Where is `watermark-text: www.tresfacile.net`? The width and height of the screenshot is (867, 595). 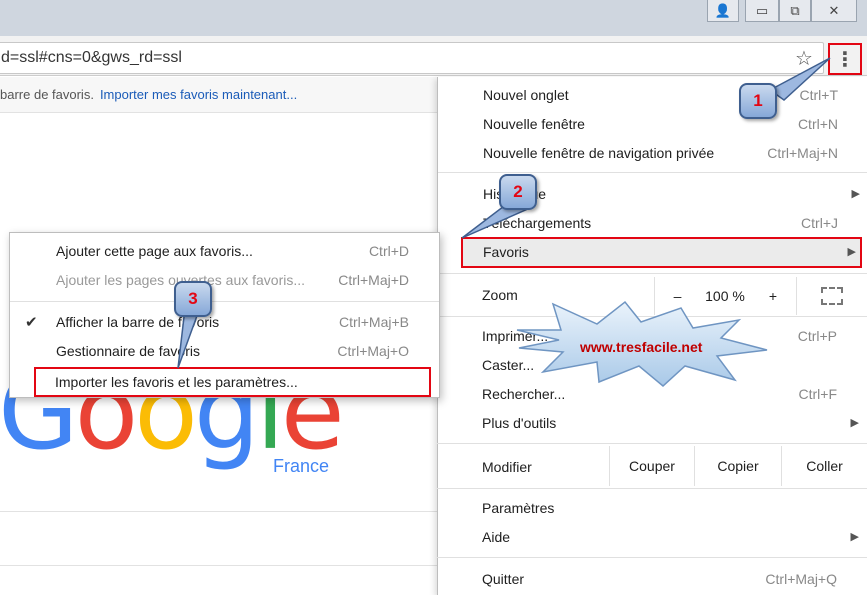
watermark-text: www.tresfacile.net is located at coordinates (641, 347).